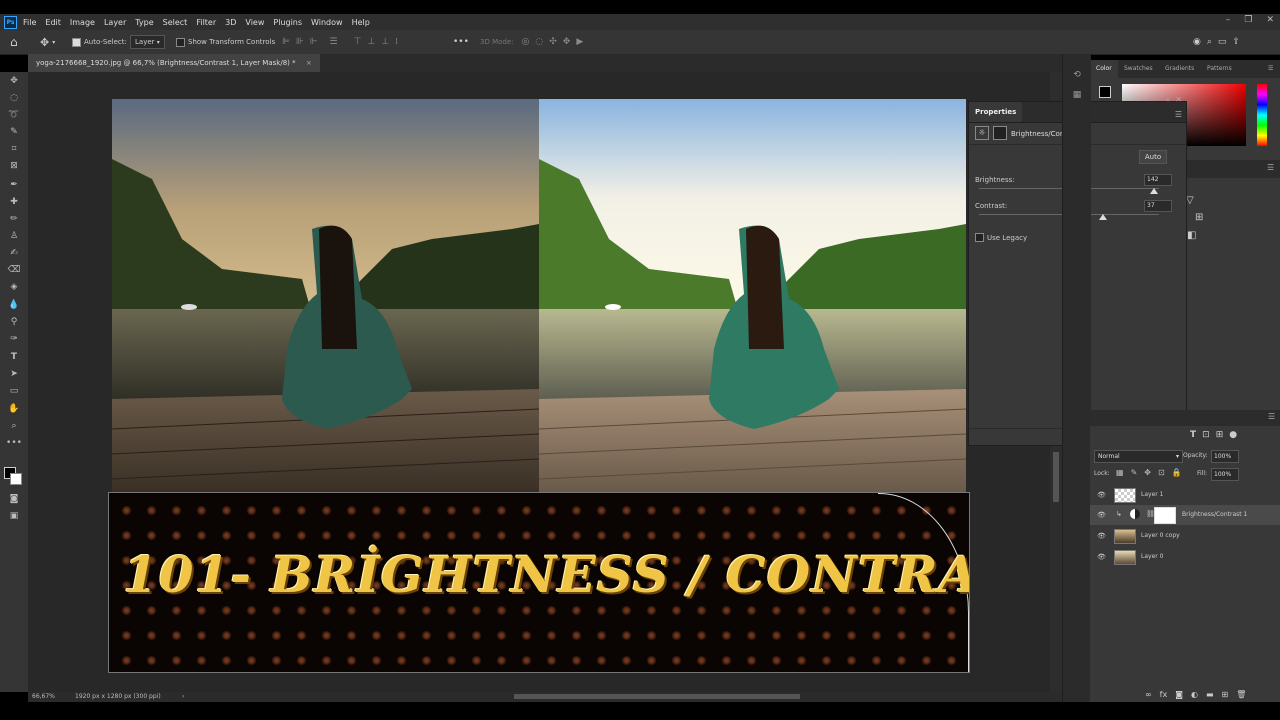 The image size is (1280, 720). What do you see at coordinates (1158, 180) in the screenshot?
I see `brightness-input: 142` at bounding box center [1158, 180].